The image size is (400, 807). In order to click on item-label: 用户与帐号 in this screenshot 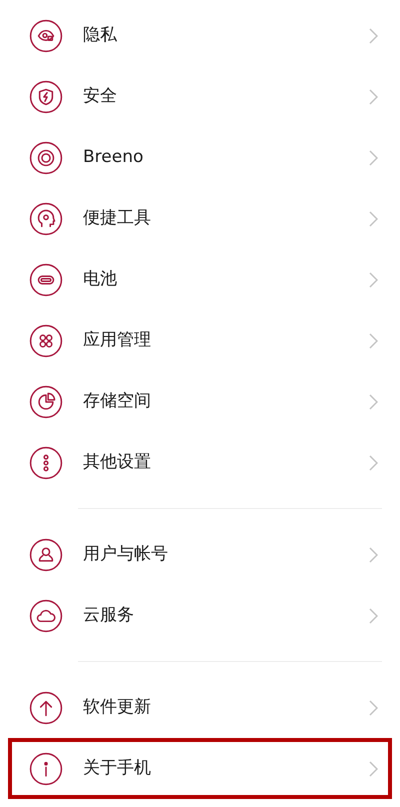, I will do `click(126, 554)`.